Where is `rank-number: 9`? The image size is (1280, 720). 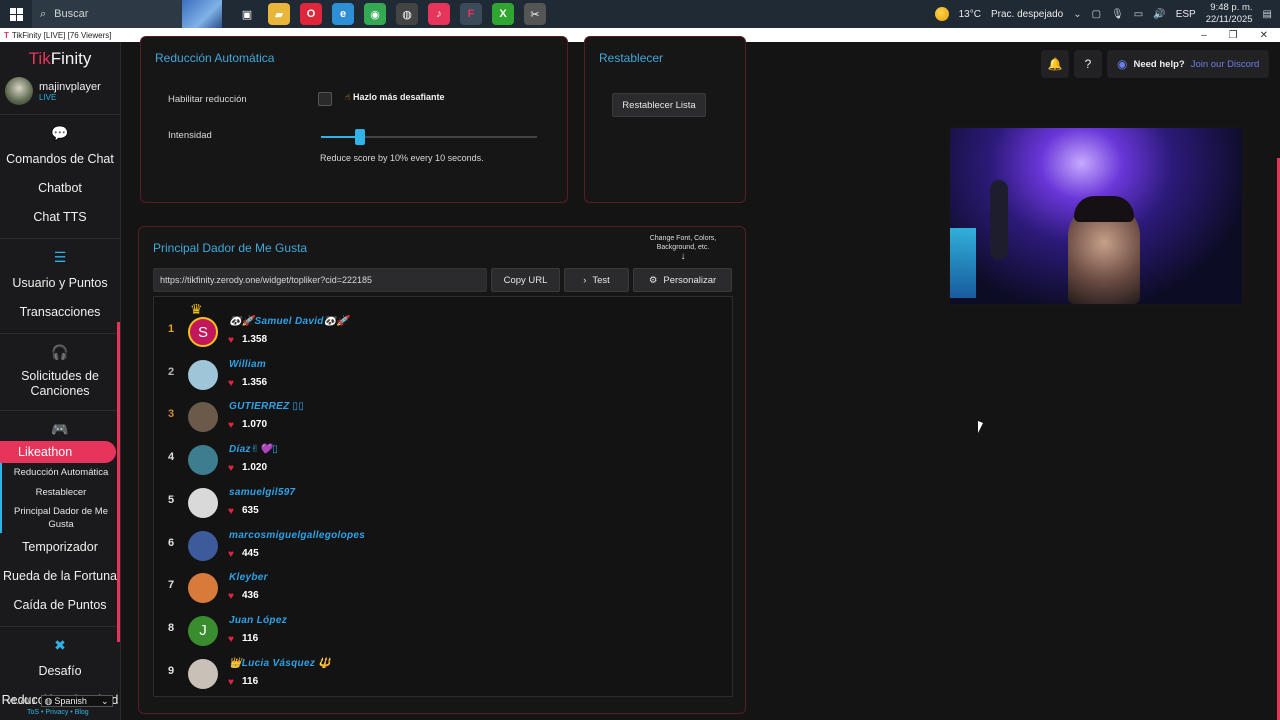
rank-number: 9 is located at coordinates (171, 670).